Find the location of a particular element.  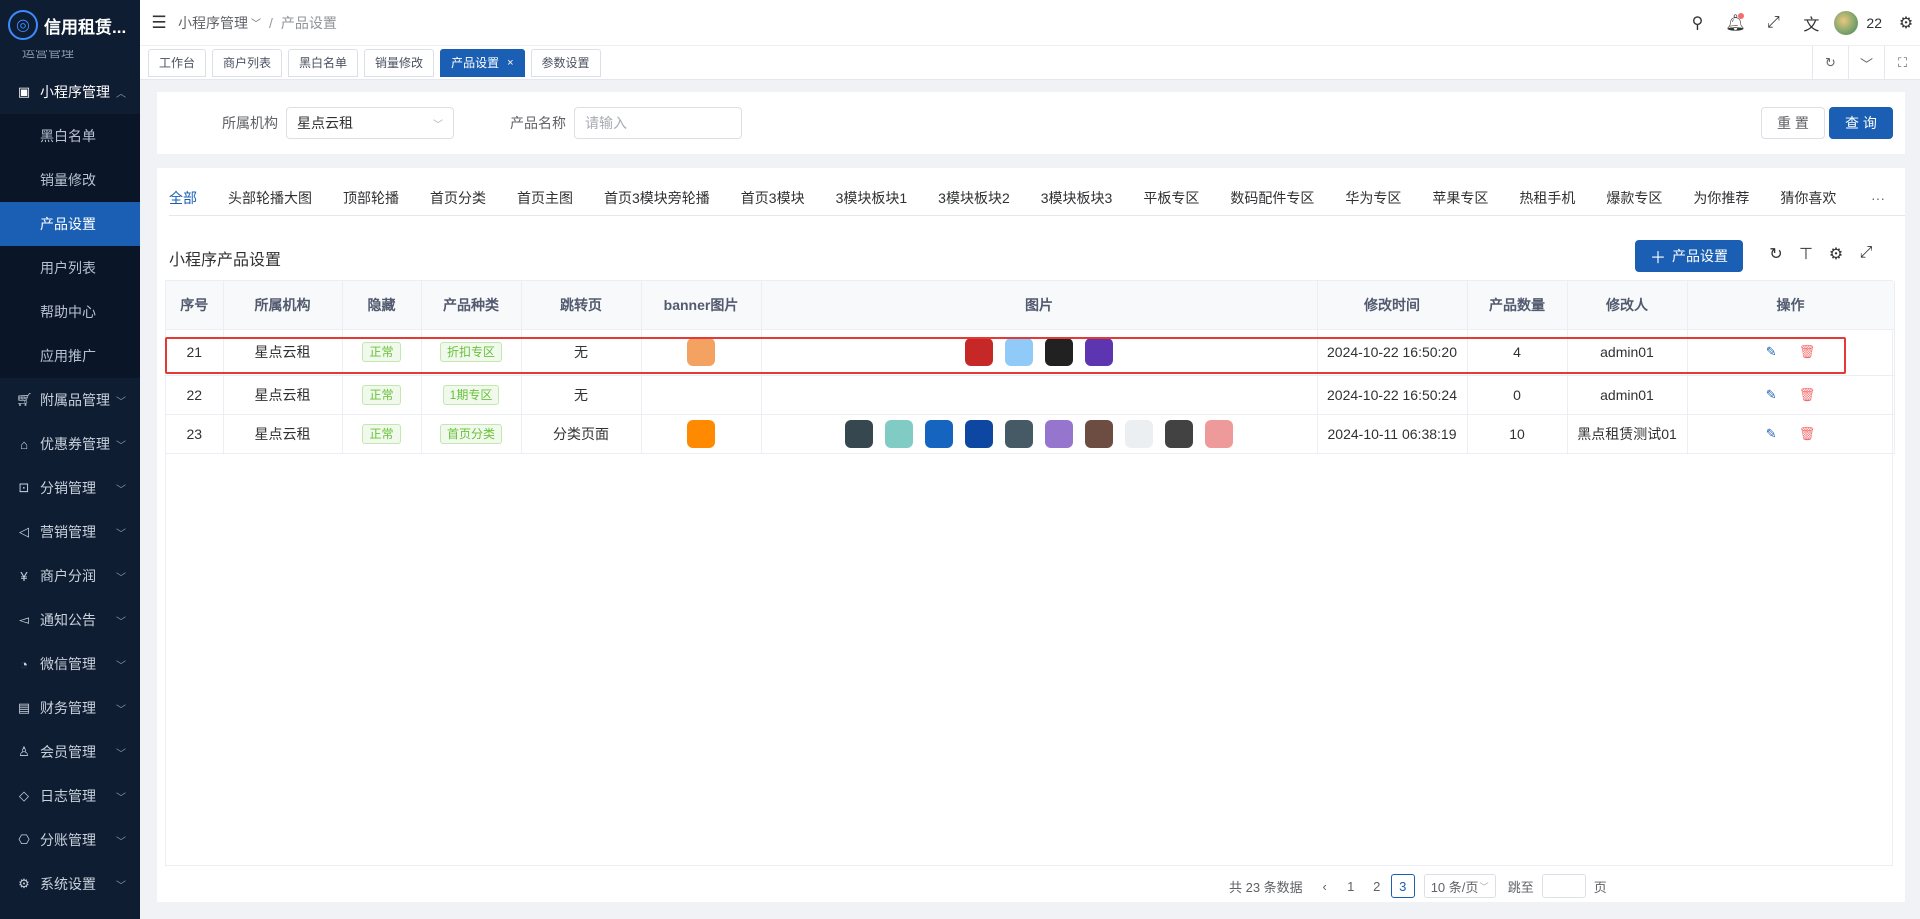

category-tab-17: 猜你喜欢 is located at coordinates (1808, 197).